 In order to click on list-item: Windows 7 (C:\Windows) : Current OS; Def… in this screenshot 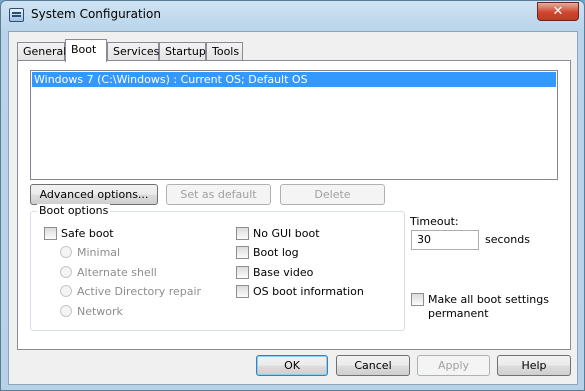, I will do `click(294, 79)`.